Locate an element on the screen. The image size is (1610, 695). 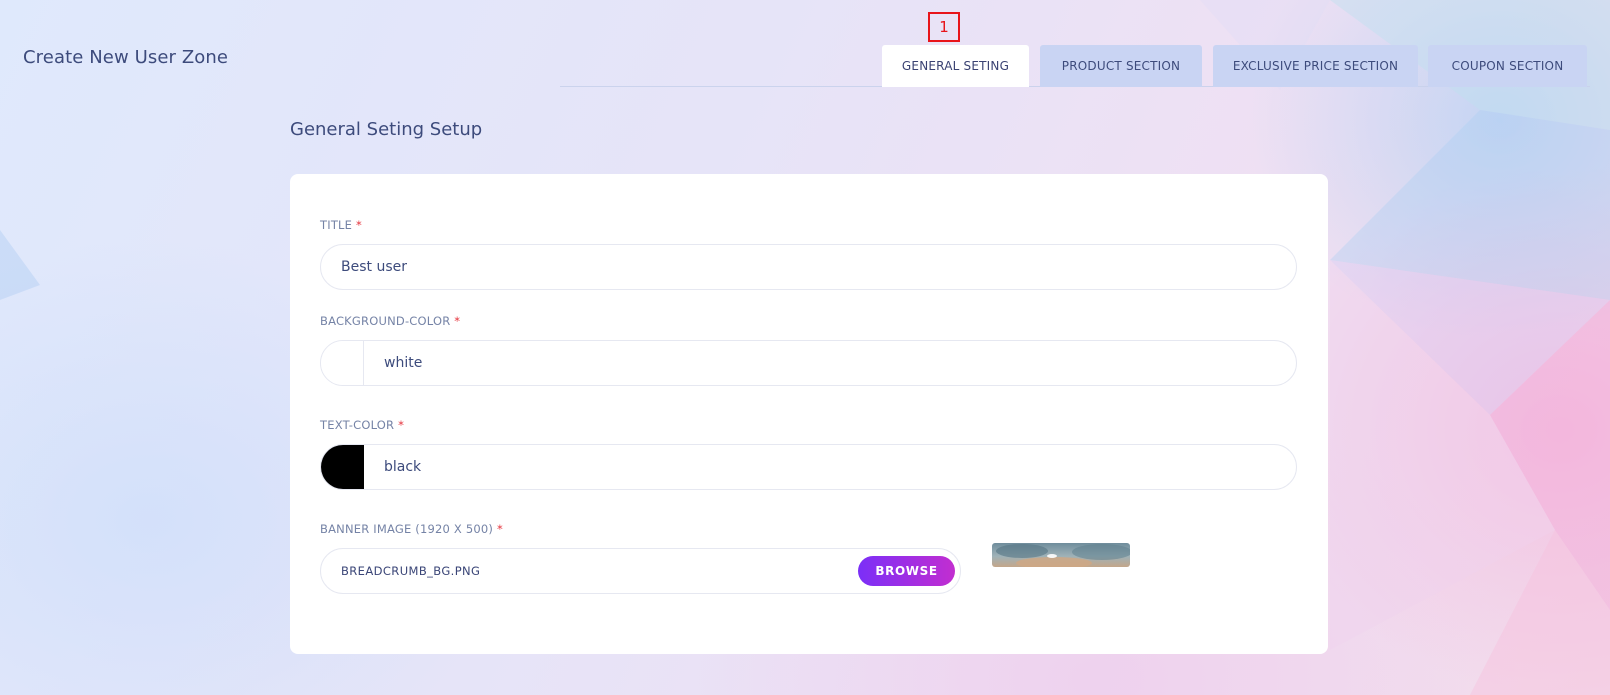
banner-file-name: BREADCRUMB_BG.PNG is located at coordinates (411, 571).